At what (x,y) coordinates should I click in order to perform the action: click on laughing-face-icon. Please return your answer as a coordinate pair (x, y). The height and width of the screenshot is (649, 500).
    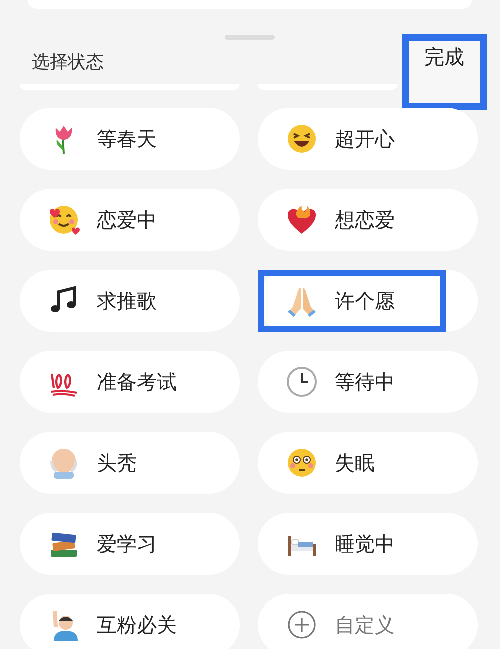
    Looking at the image, I should click on (302, 139).